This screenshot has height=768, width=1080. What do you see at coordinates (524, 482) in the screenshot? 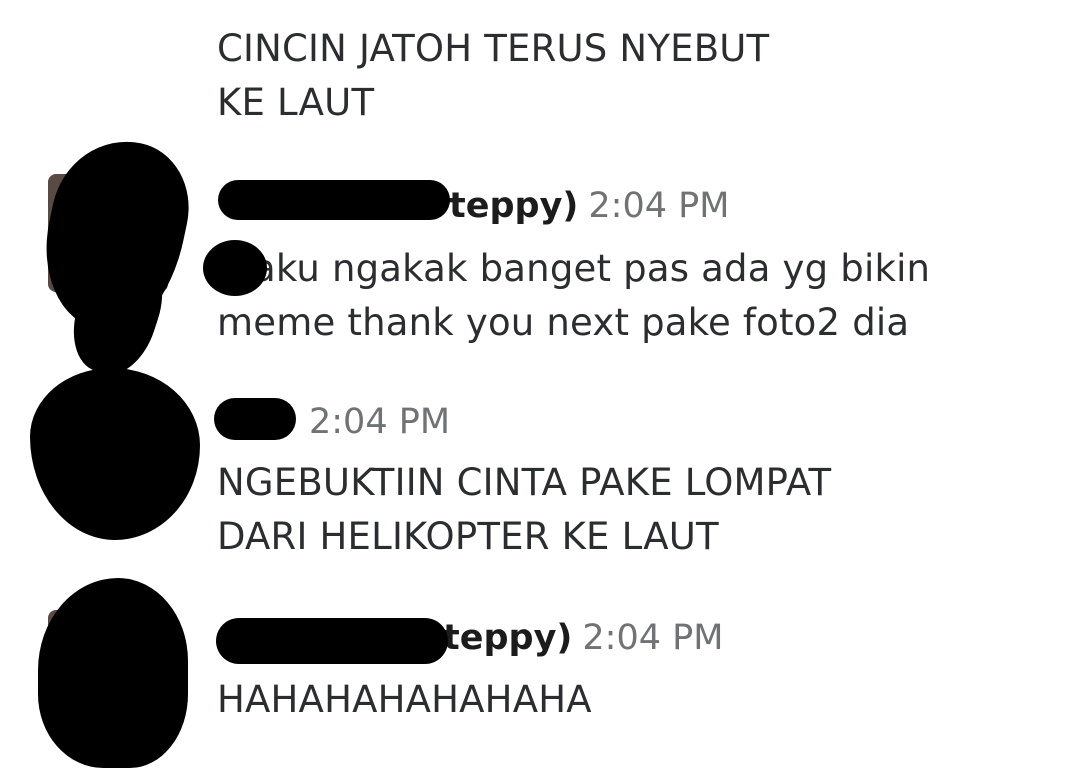
I see `message-line: NGEBUKTIIN CINTA PAKE LOMPAT` at bounding box center [524, 482].